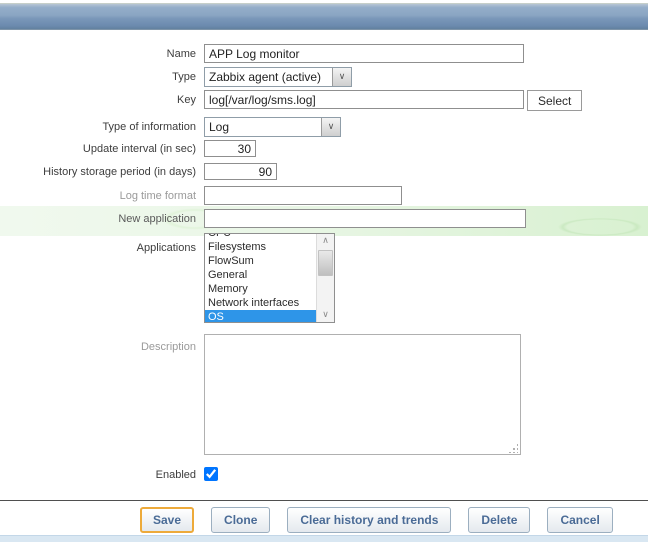 Image resolution: width=648 pixels, height=542 pixels. I want to click on update-interval-label: Update interval (in sec), so click(139, 148).